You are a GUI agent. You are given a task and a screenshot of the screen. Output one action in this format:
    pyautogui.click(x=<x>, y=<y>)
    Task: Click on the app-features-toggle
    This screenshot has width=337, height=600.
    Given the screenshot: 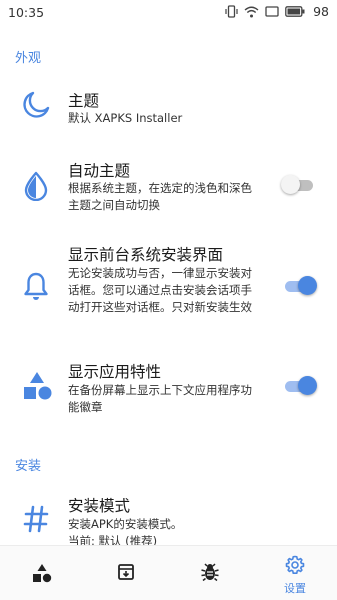 What is the action you would take?
    pyautogui.click(x=300, y=386)
    